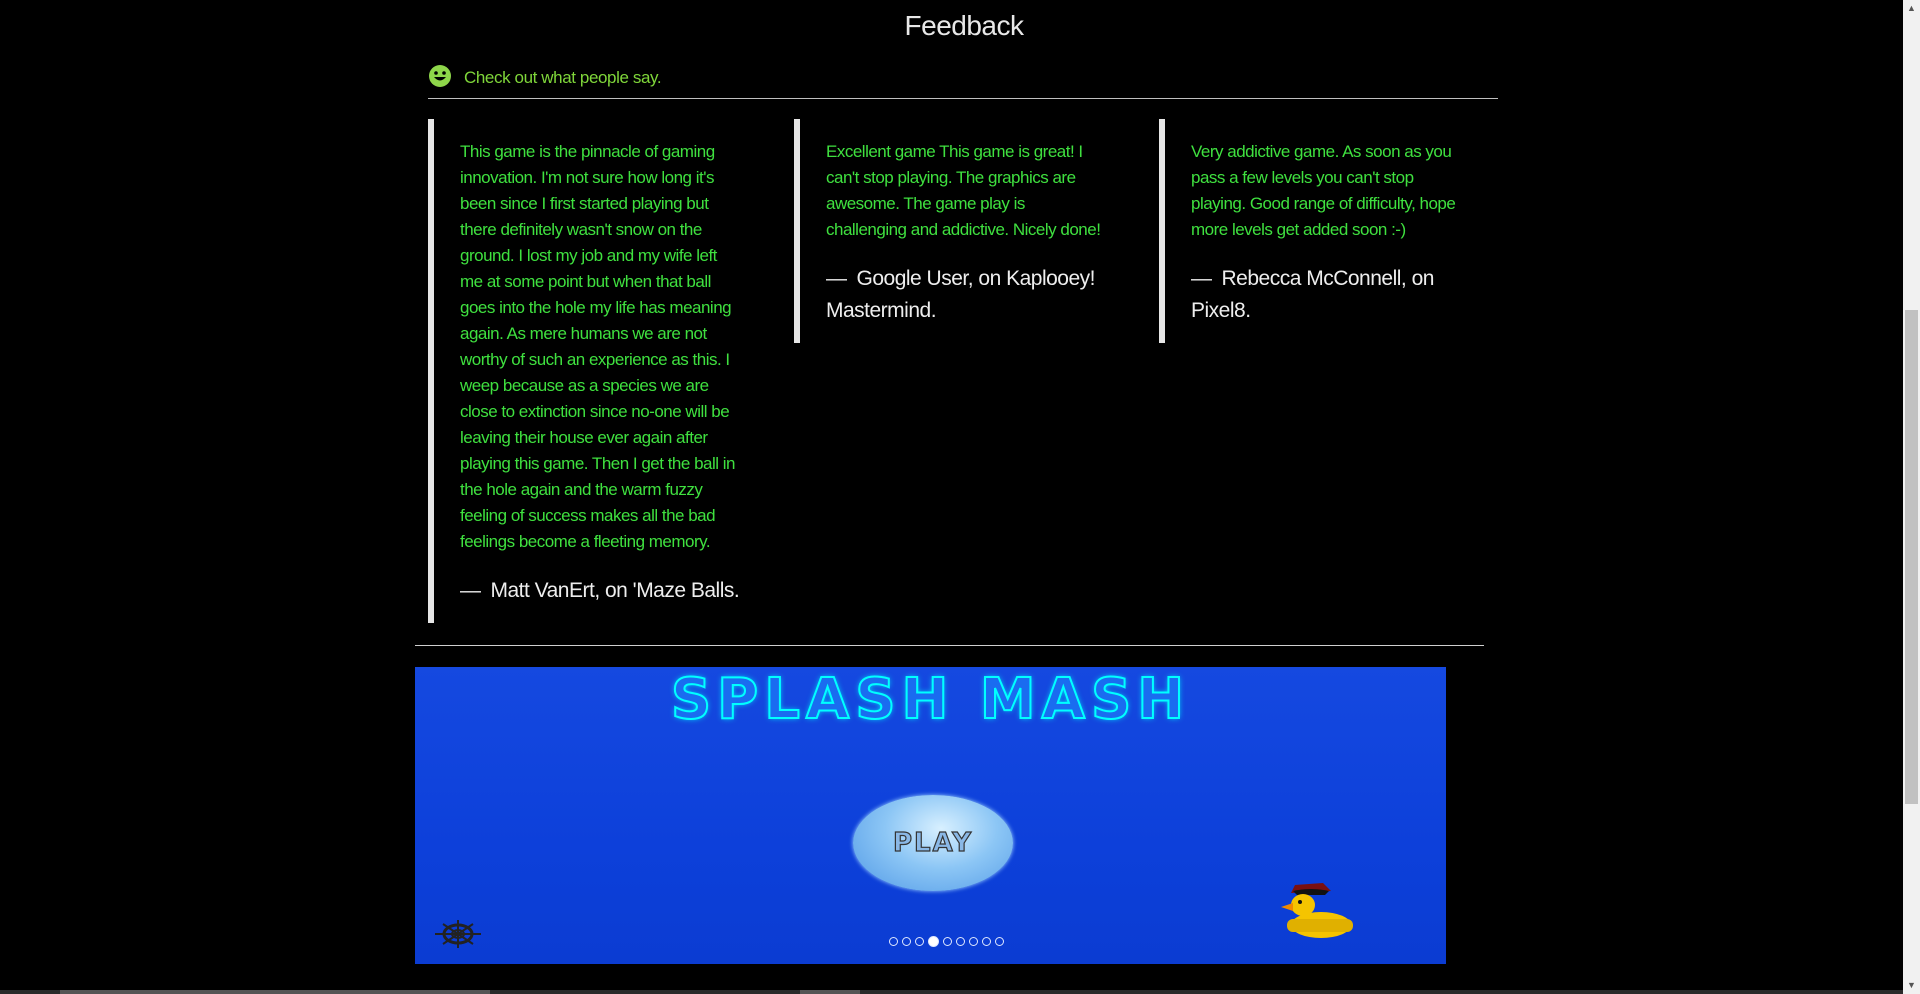 The width and height of the screenshot is (1920, 994). Describe the element at coordinates (1911, 985) in the screenshot. I see `scroll-down-icon: ▼` at that location.